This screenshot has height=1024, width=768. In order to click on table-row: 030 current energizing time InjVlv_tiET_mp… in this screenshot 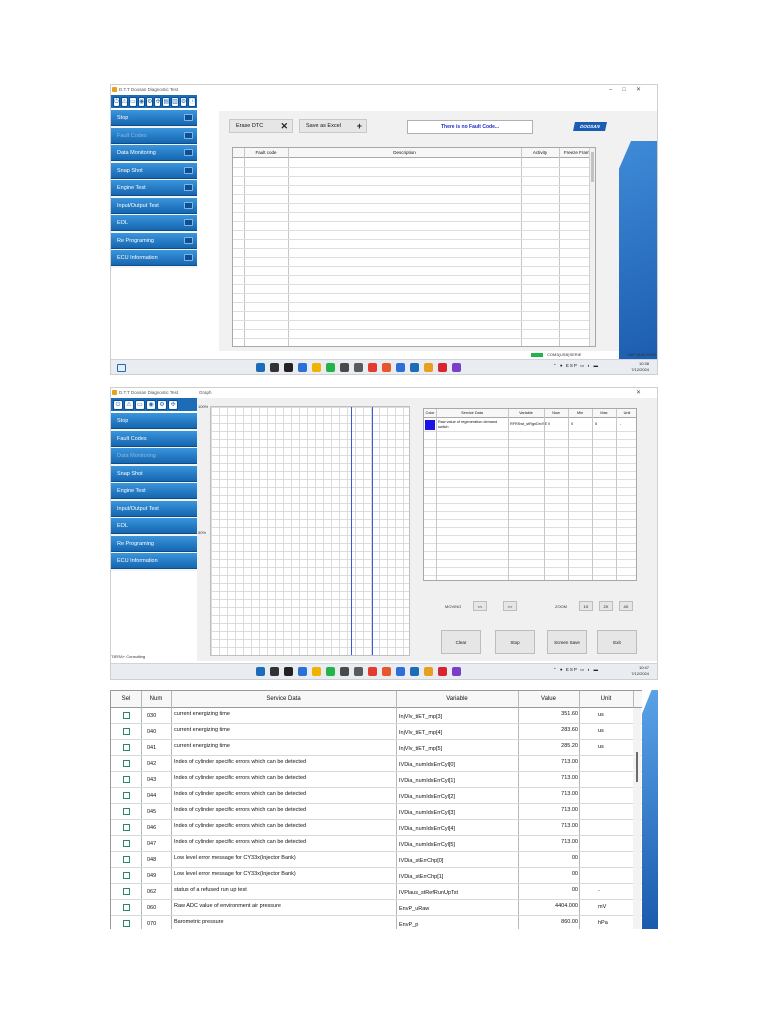, I will do `click(376, 716)`.